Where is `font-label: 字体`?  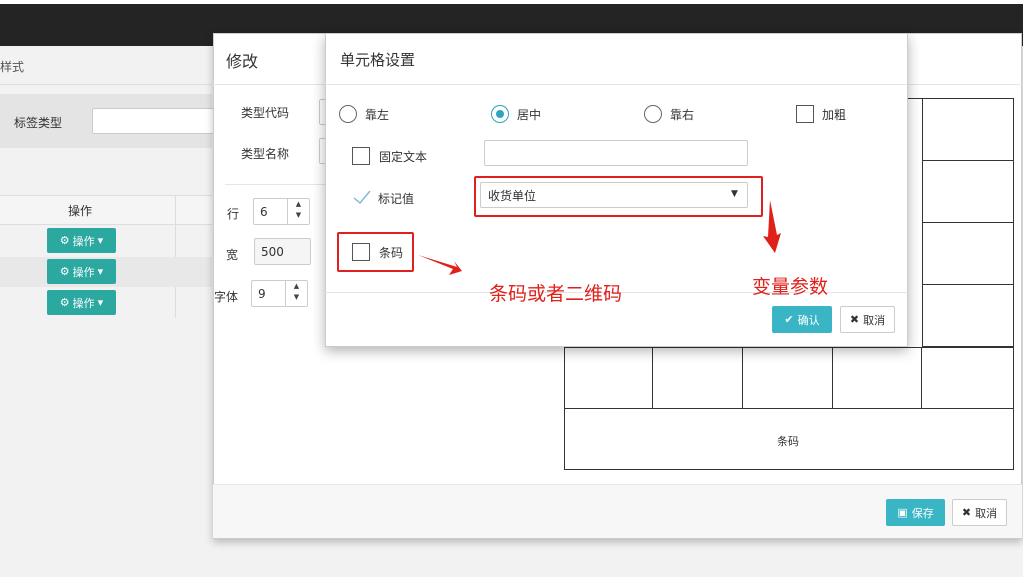
font-label: 字体 is located at coordinates (226, 297).